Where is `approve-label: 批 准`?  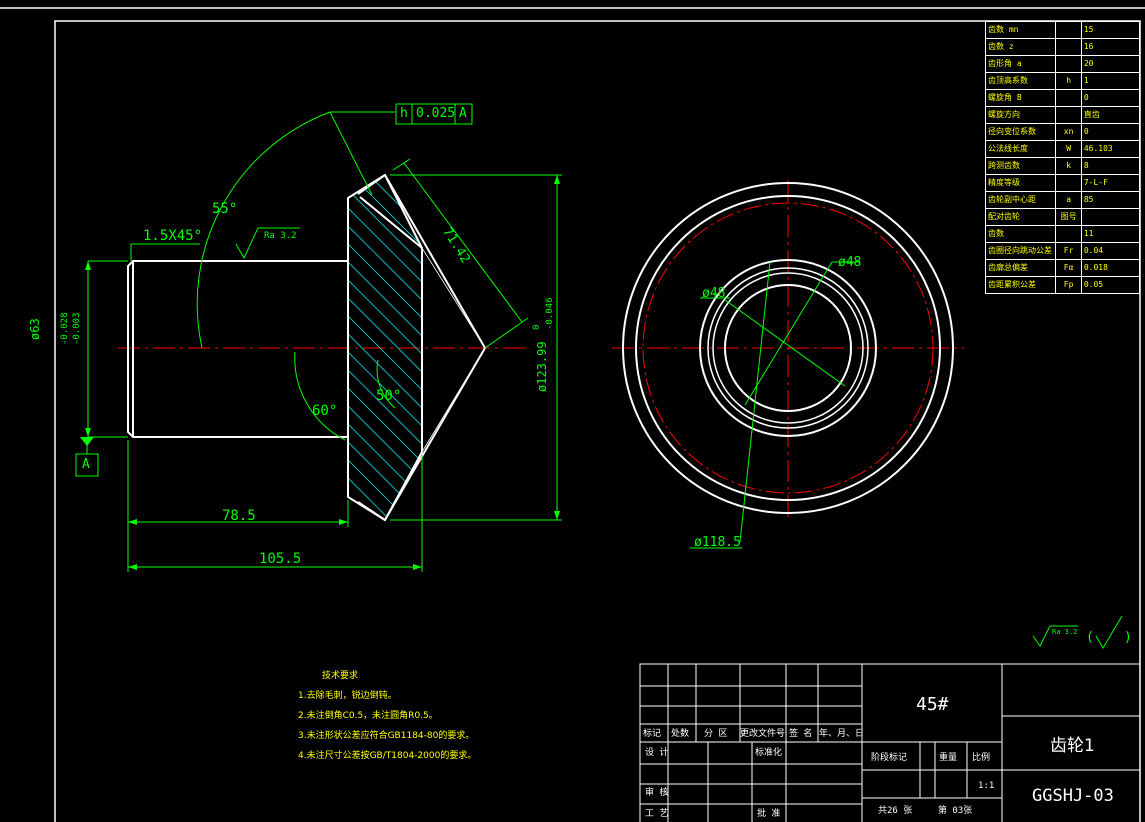 approve-label: 批 准 is located at coordinates (769, 814).